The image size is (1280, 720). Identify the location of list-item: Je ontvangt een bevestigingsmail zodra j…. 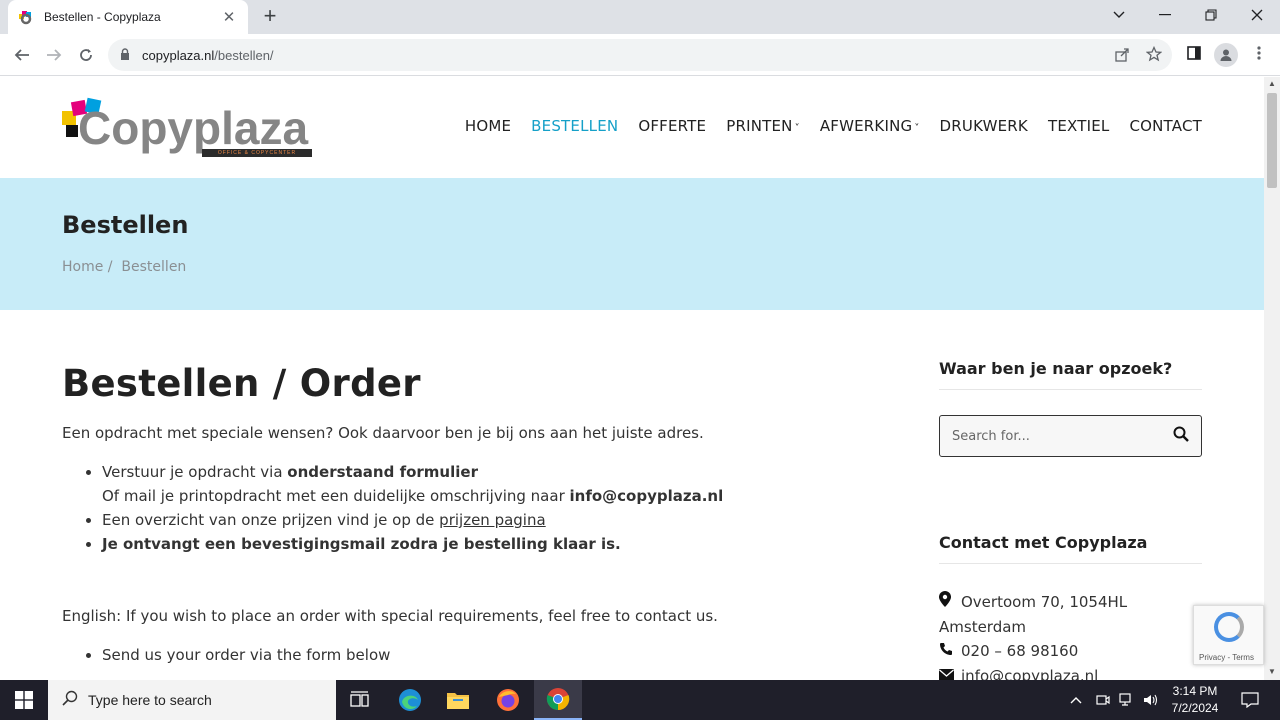
(462, 544).